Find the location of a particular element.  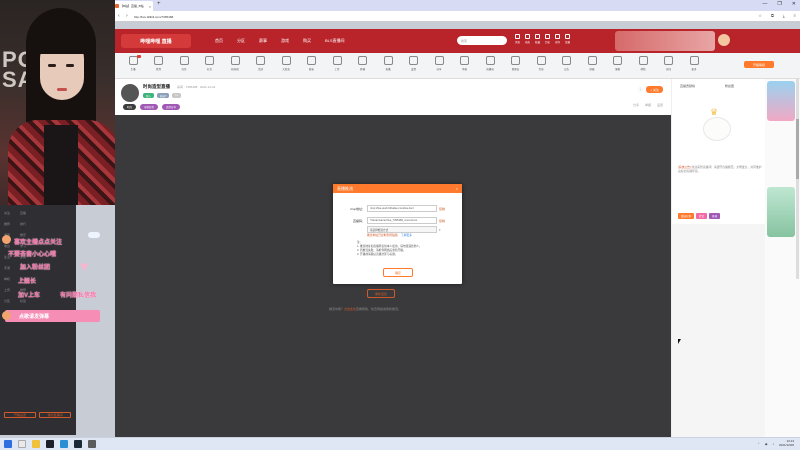

nav-bls: BLS直播间 is located at coordinates (335, 41).